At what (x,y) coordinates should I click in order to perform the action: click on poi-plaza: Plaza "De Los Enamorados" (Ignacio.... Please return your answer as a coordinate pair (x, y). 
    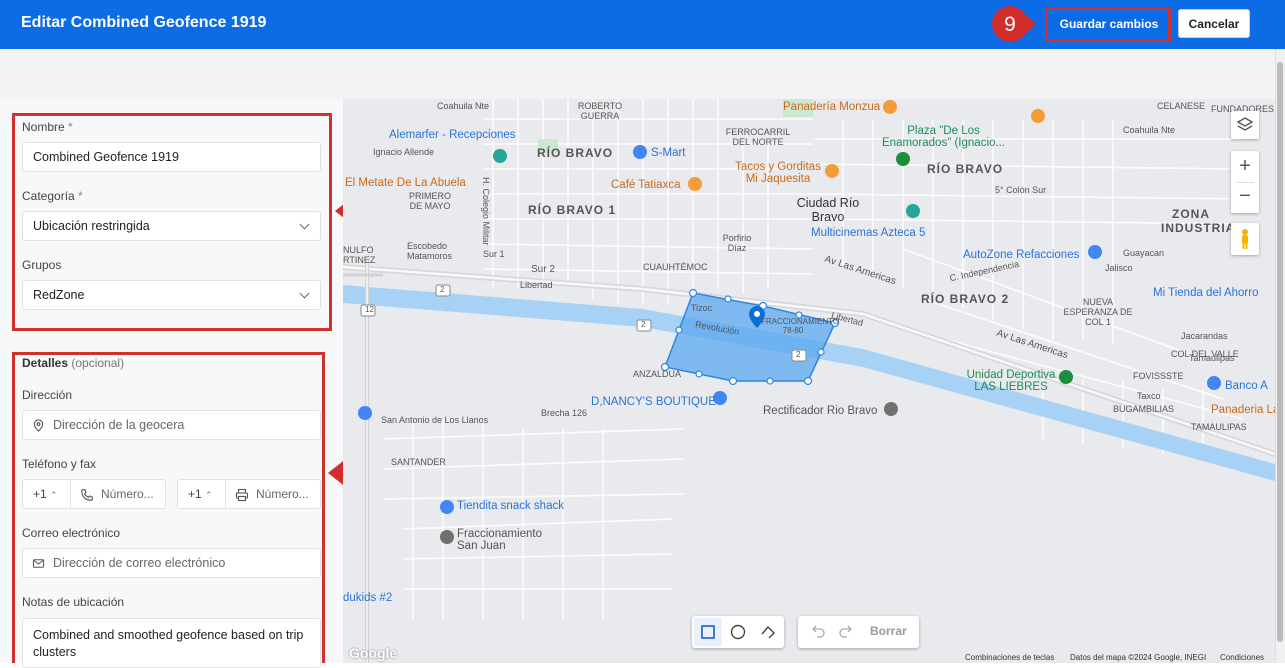
    Looking at the image, I should click on (943, 137).